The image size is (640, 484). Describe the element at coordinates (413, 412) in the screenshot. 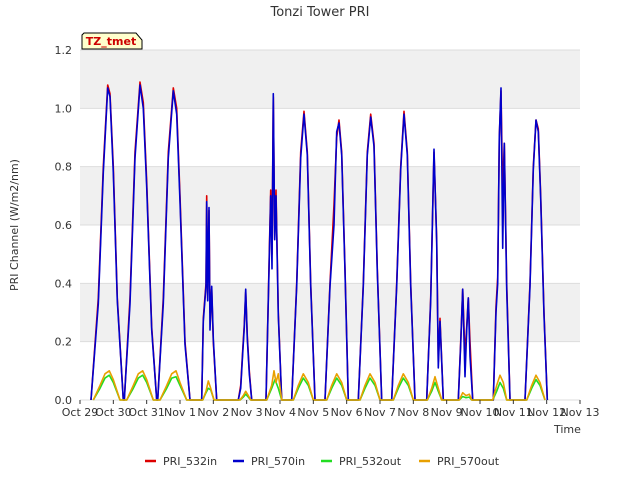

I see `x-tick-label-10: Nov 8` at that location.